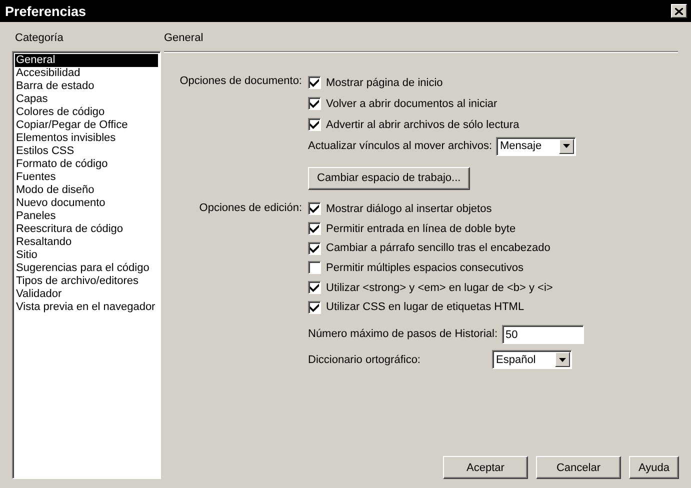 The width and height of the screenshot is (691, 488). I want to click on category-item: Tipos de archivo/editores, so click(86, 281).